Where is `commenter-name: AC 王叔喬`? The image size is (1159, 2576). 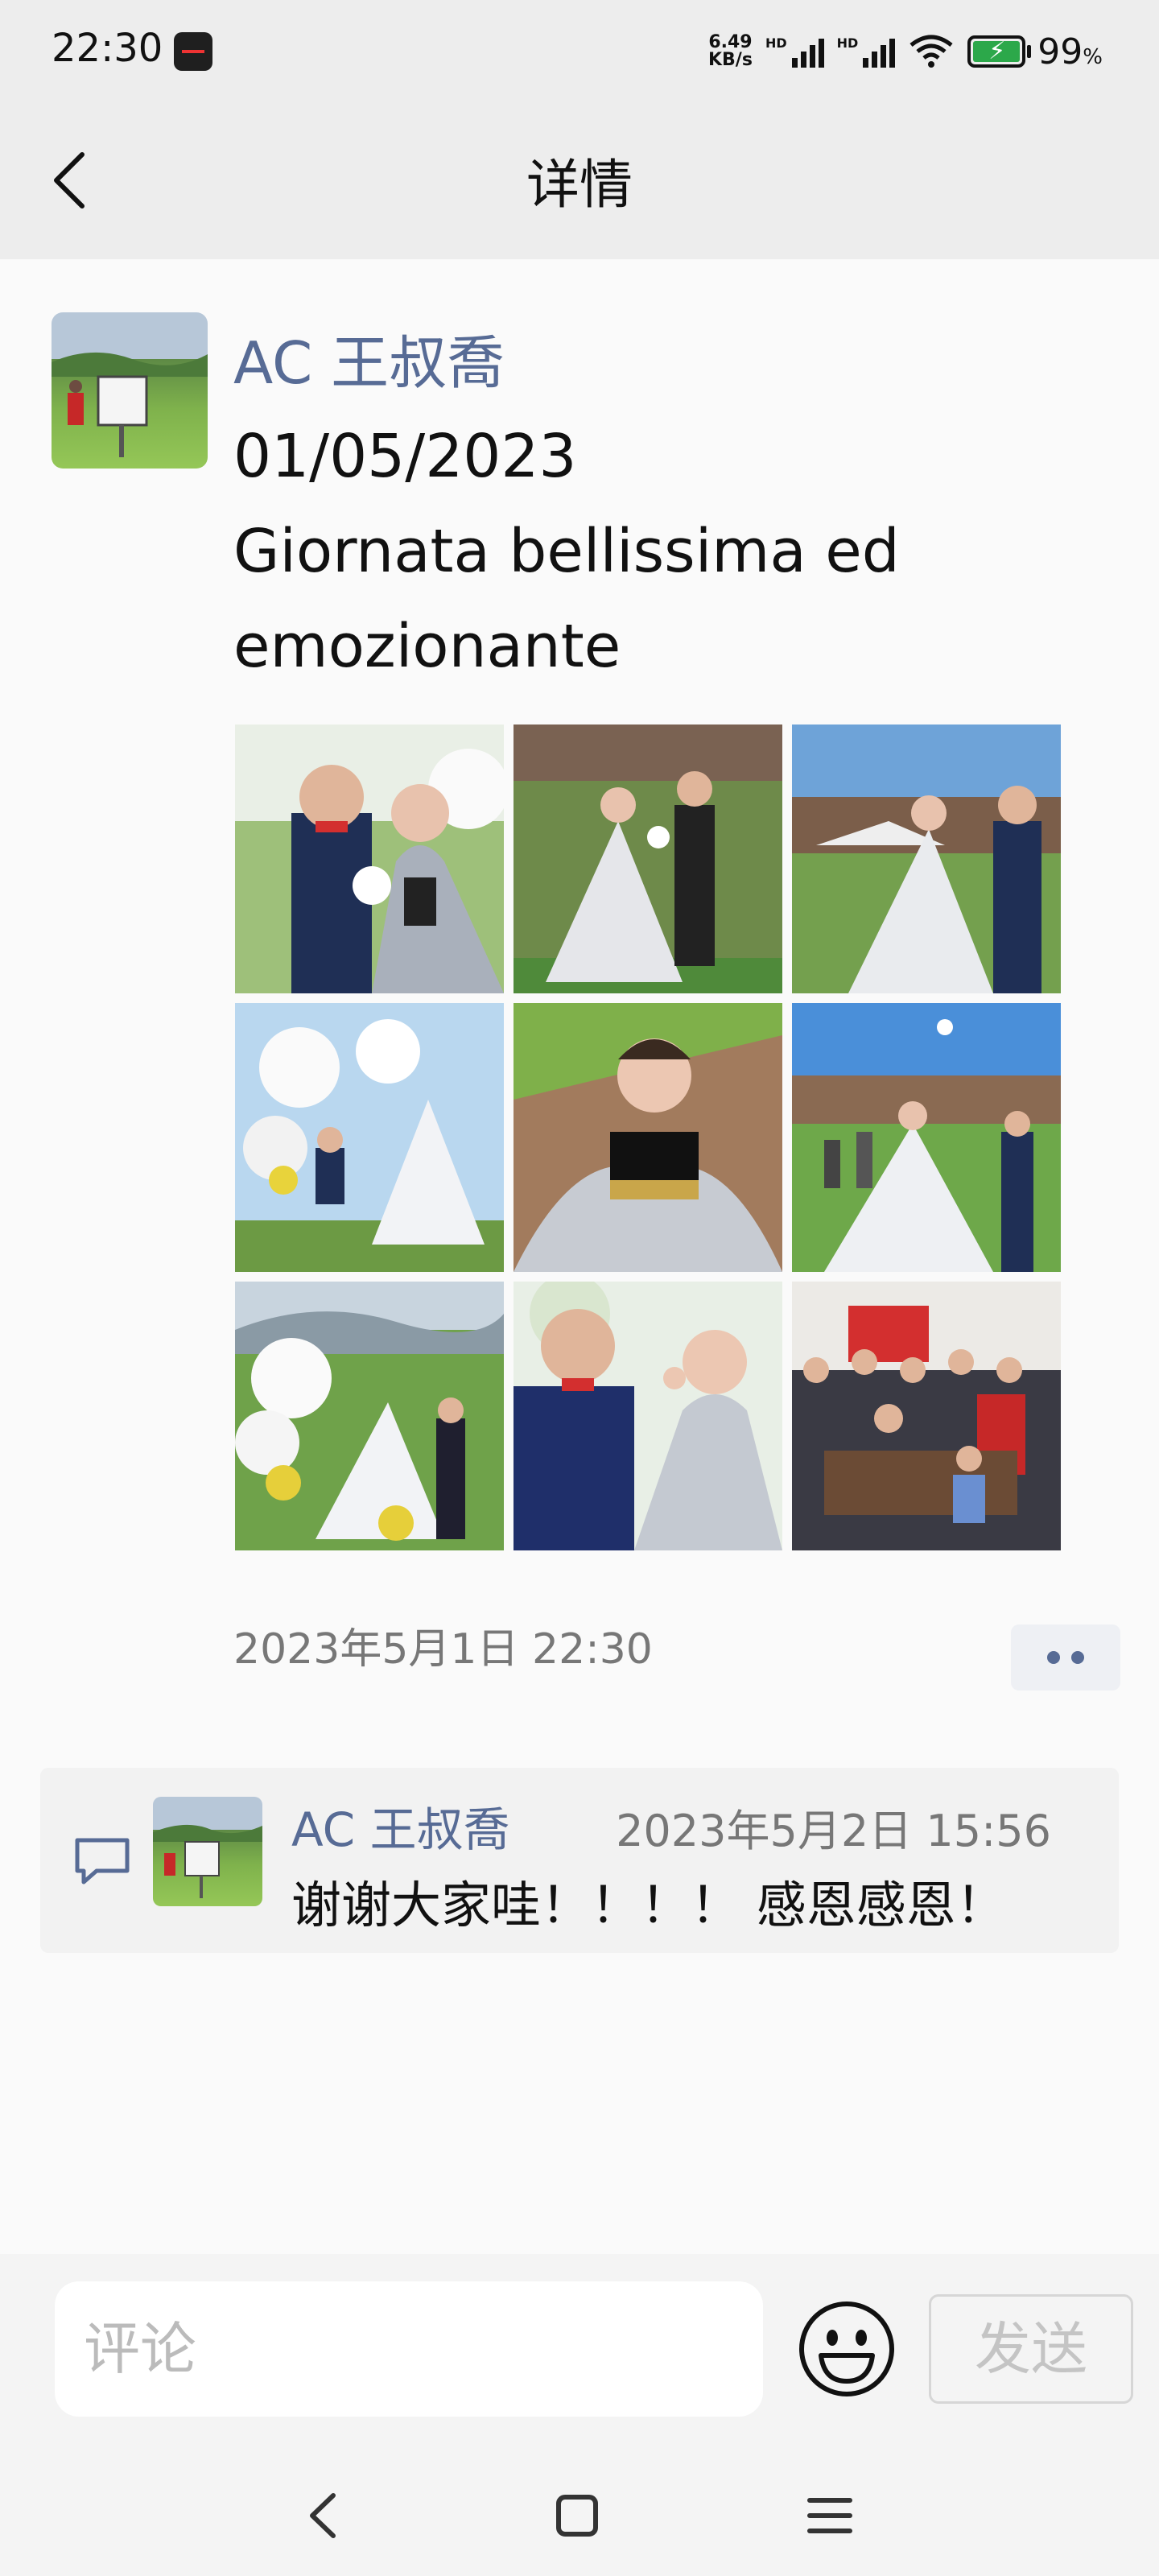 commenter-name: AC 王叔喬 is located at coordinates (400, 1826).